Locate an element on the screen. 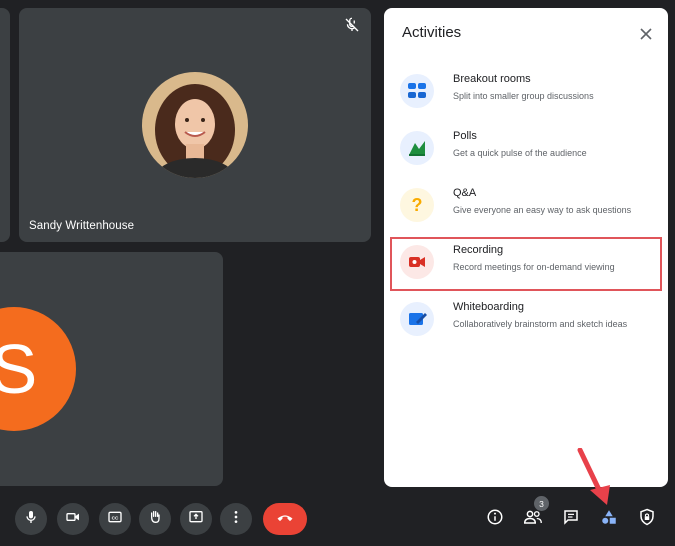 The height and width of the screenshot is (546, 675). avatar is located at coordinates (195, 125).